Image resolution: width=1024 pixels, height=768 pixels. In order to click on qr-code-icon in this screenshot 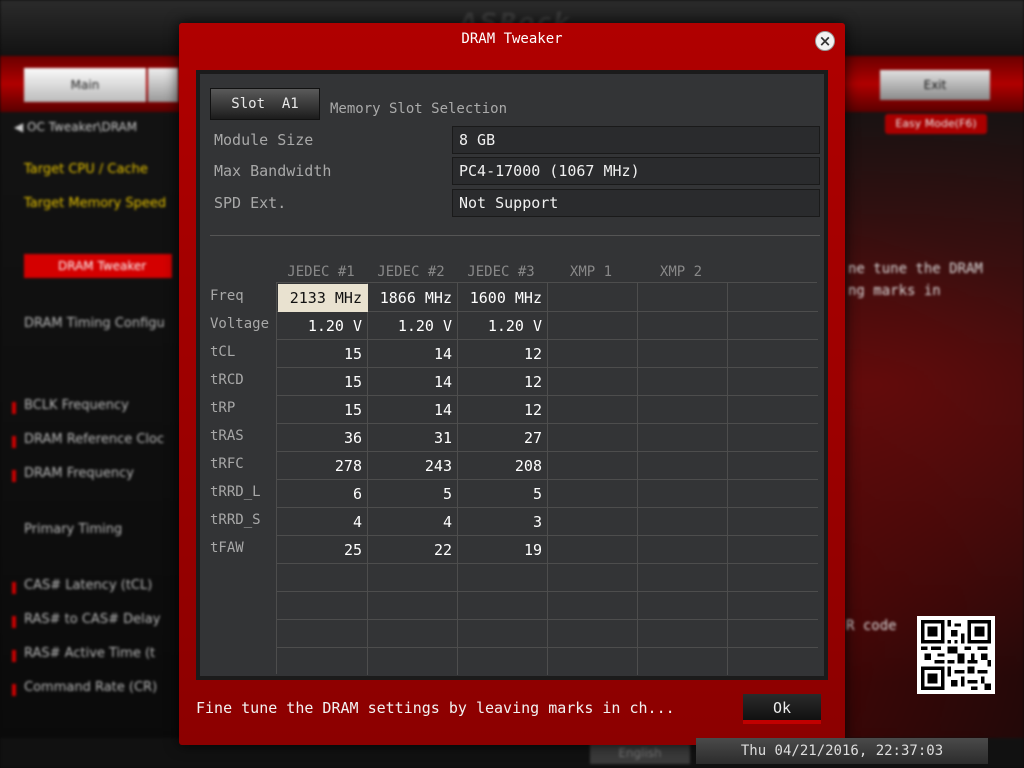, I will do `click(956, 655)`.